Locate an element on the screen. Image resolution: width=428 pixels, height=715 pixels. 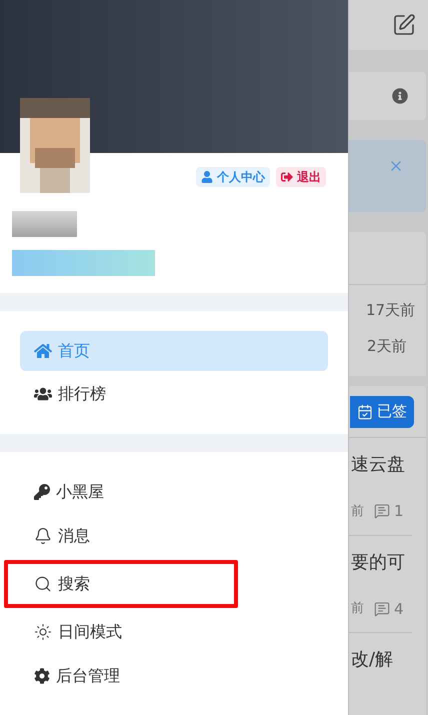
post-title: 速云盘 is located at coordinates (378, 465).